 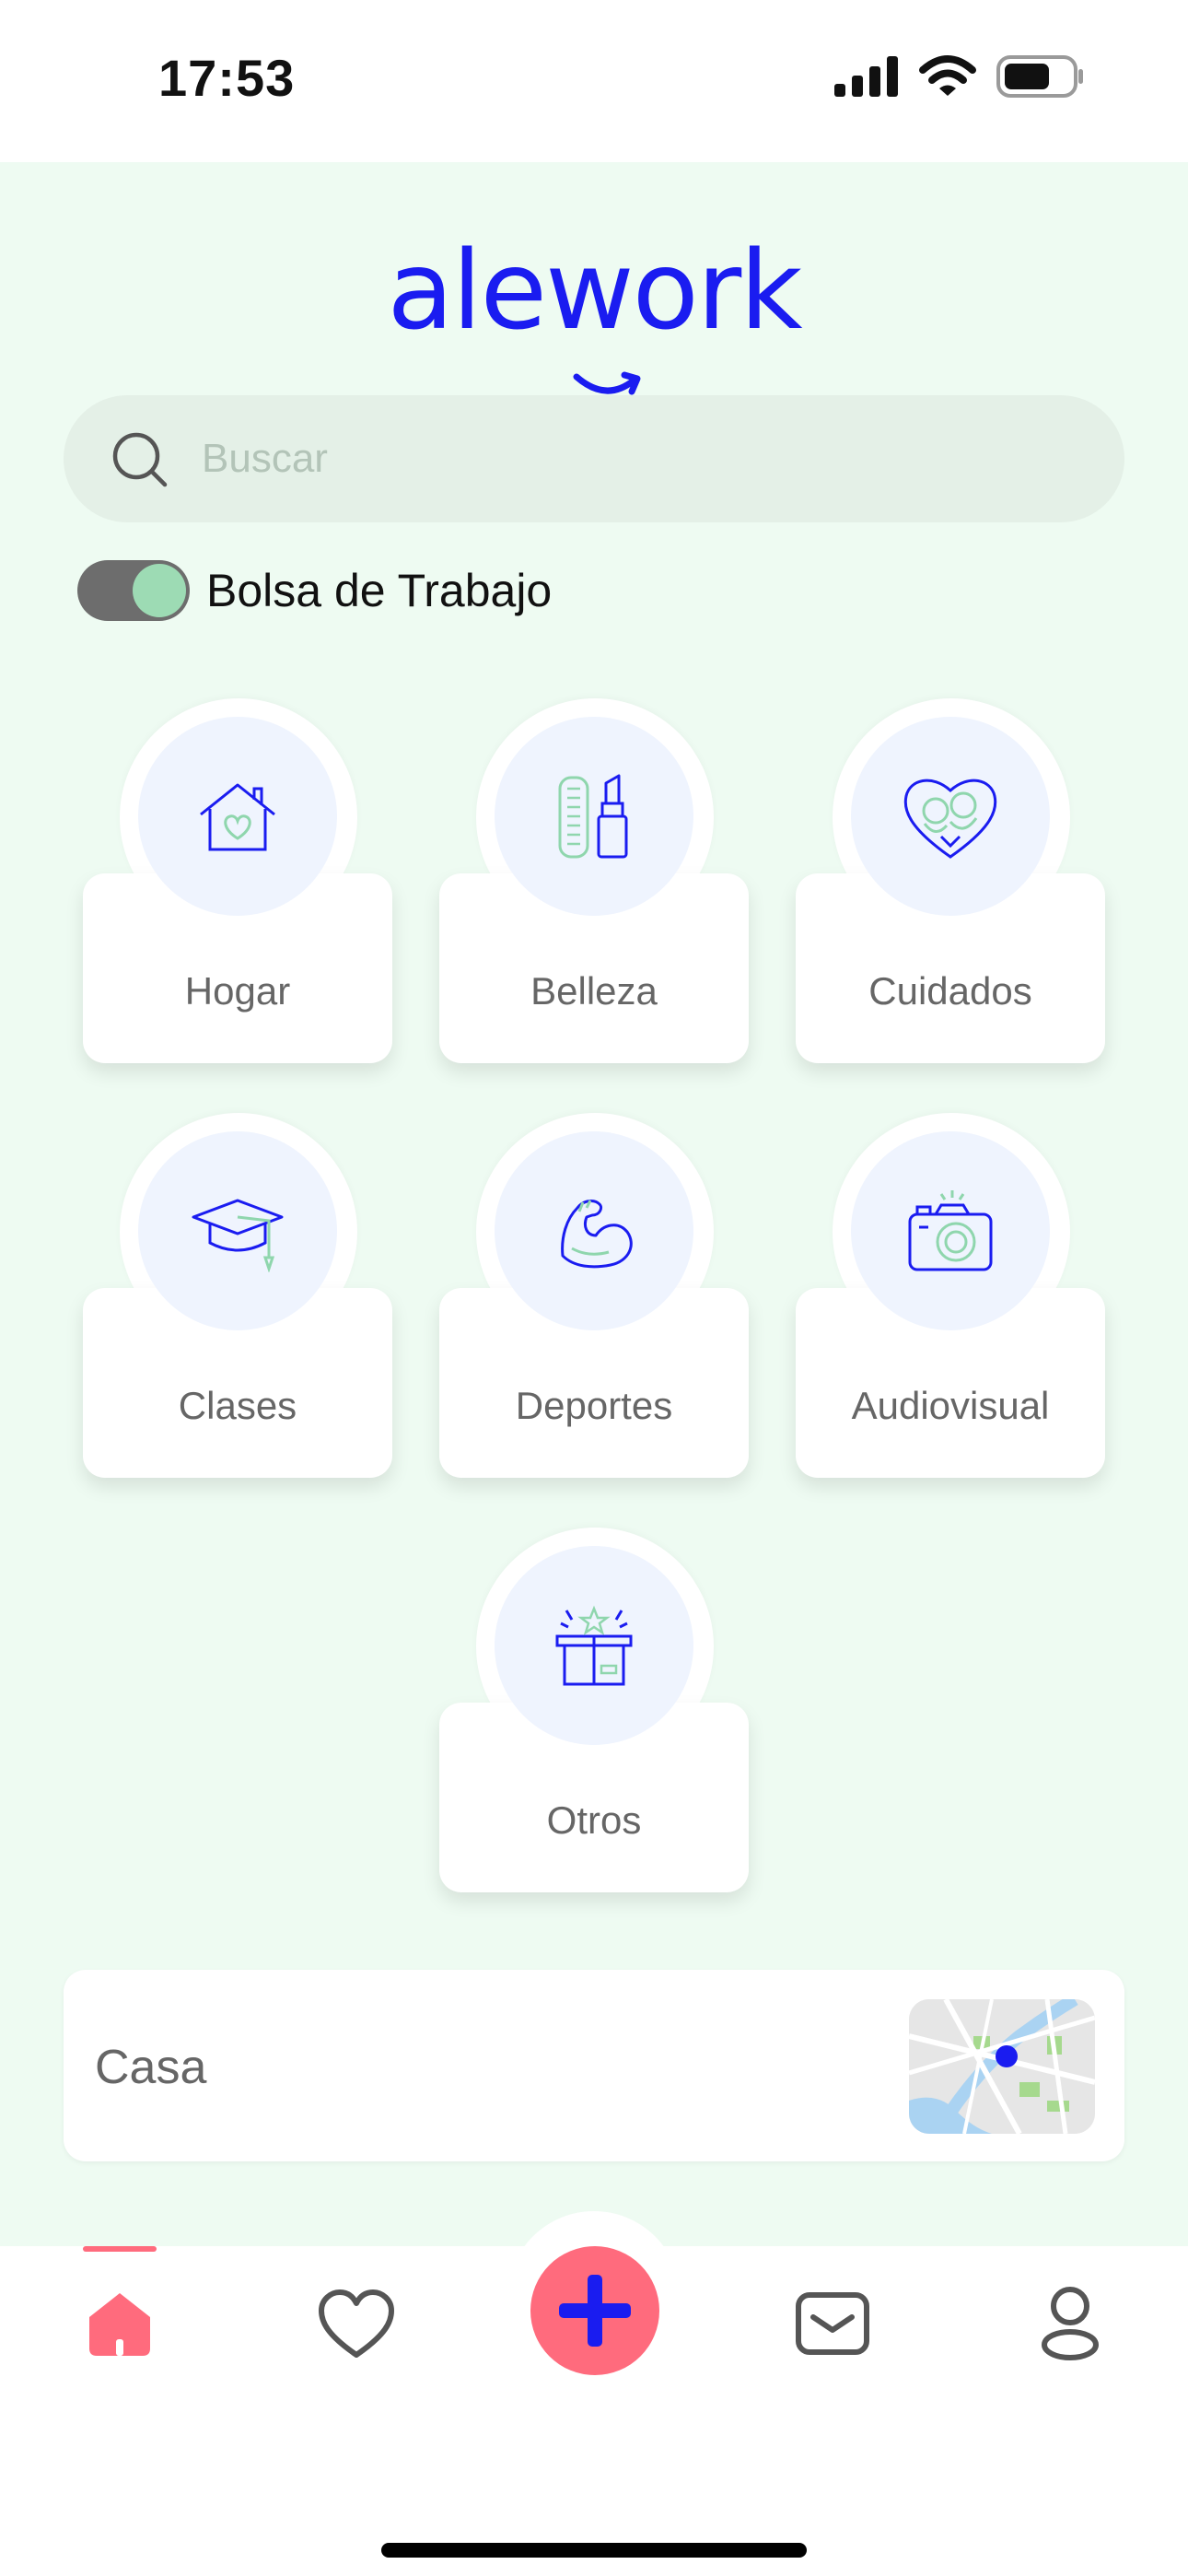 I want to click on category-belleza: Belleza, so click(x=594, y=882).